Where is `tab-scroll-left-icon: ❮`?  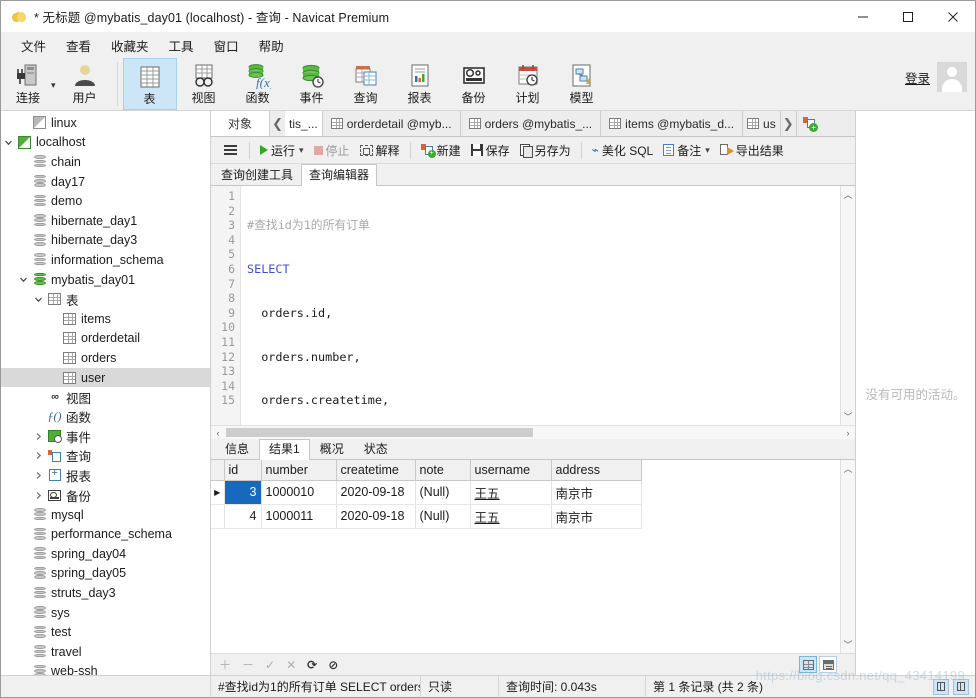
tab-scroll-left-icon: ❮ is located at coordinates (278, 123).